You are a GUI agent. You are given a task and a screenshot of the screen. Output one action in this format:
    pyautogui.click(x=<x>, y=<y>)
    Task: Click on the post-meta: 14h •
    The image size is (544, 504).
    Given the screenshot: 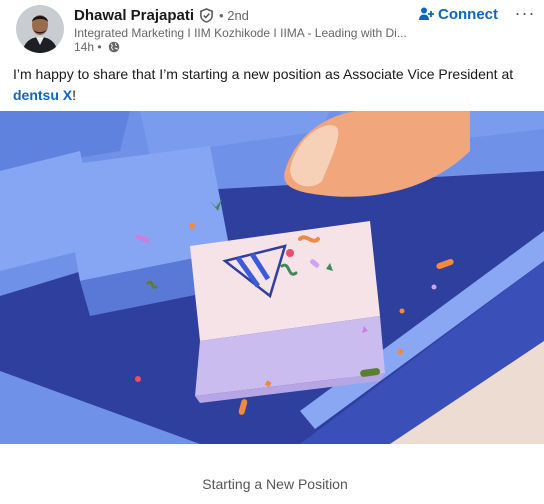 What is the action you would take?
    pyautogui.click(x=97, y=47)
    